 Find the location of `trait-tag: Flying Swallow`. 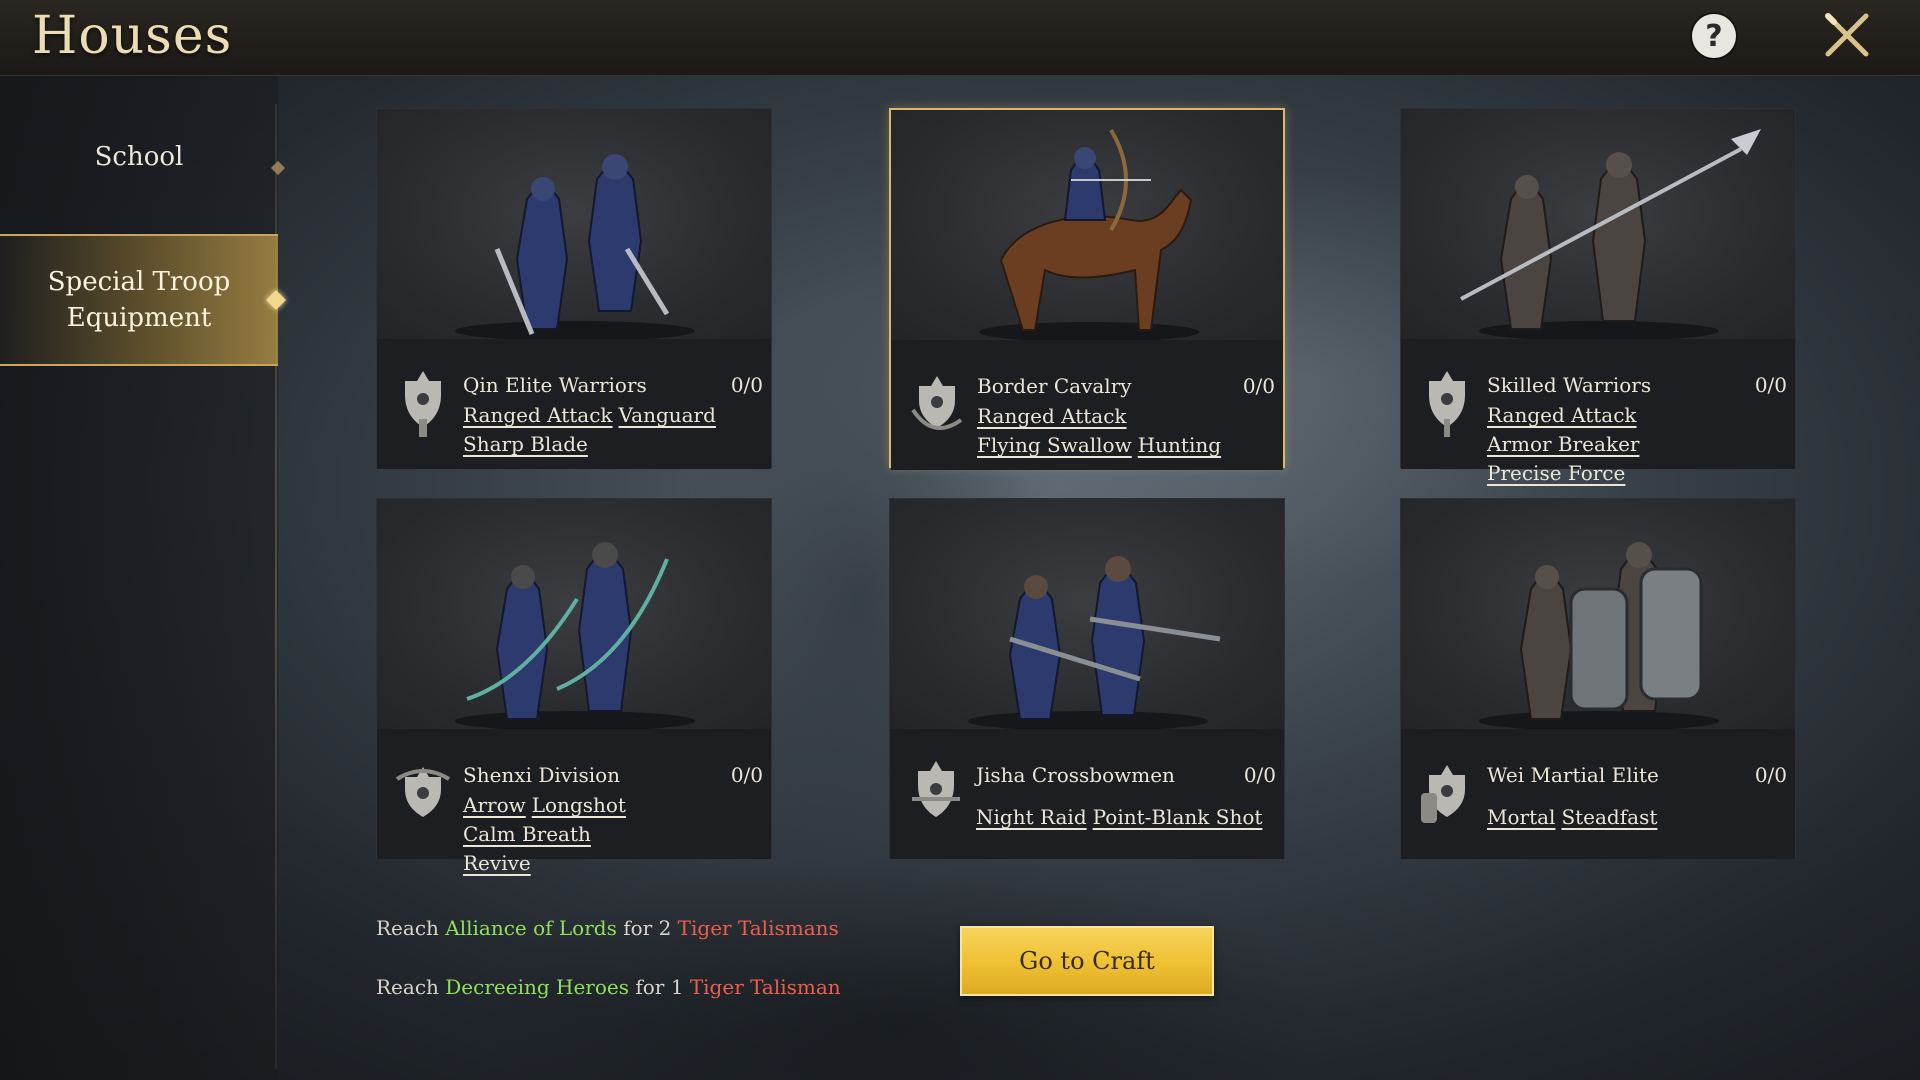

trait-tag: Flying Swallow is located at coordinates (1054, 445).